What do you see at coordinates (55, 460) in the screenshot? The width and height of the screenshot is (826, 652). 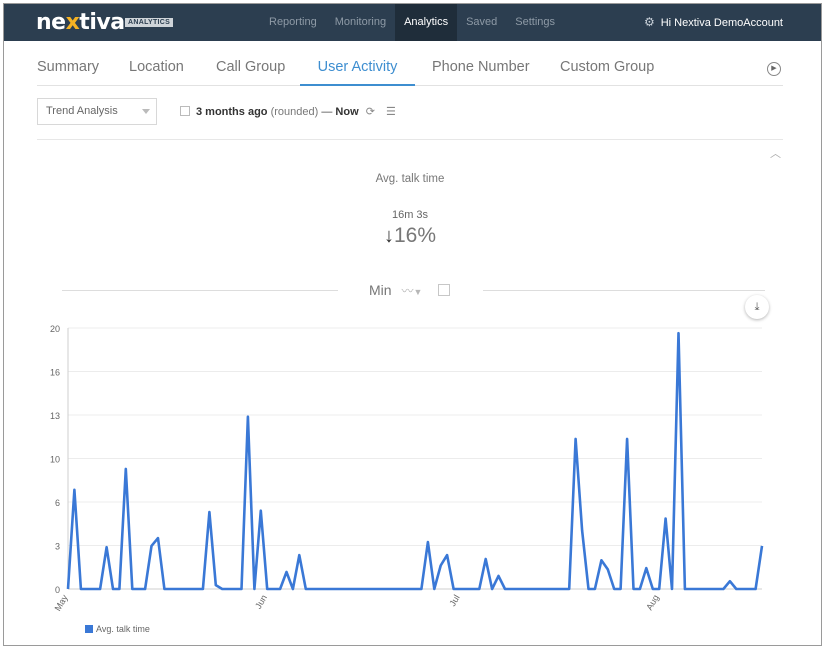 I see `y-tick-label: 10` at bounding box center [55, 460].